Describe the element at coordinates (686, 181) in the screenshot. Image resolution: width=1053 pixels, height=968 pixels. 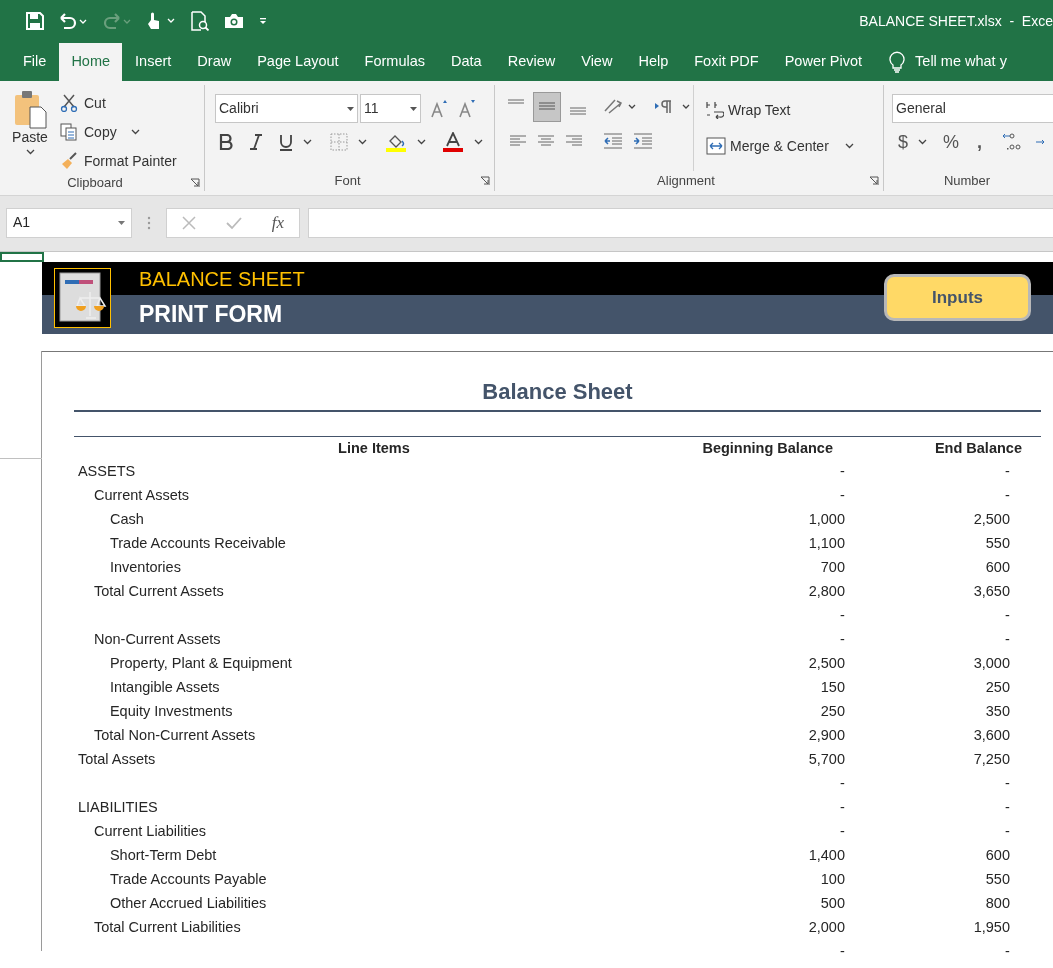
I see `group-label: Alignment` at that location.